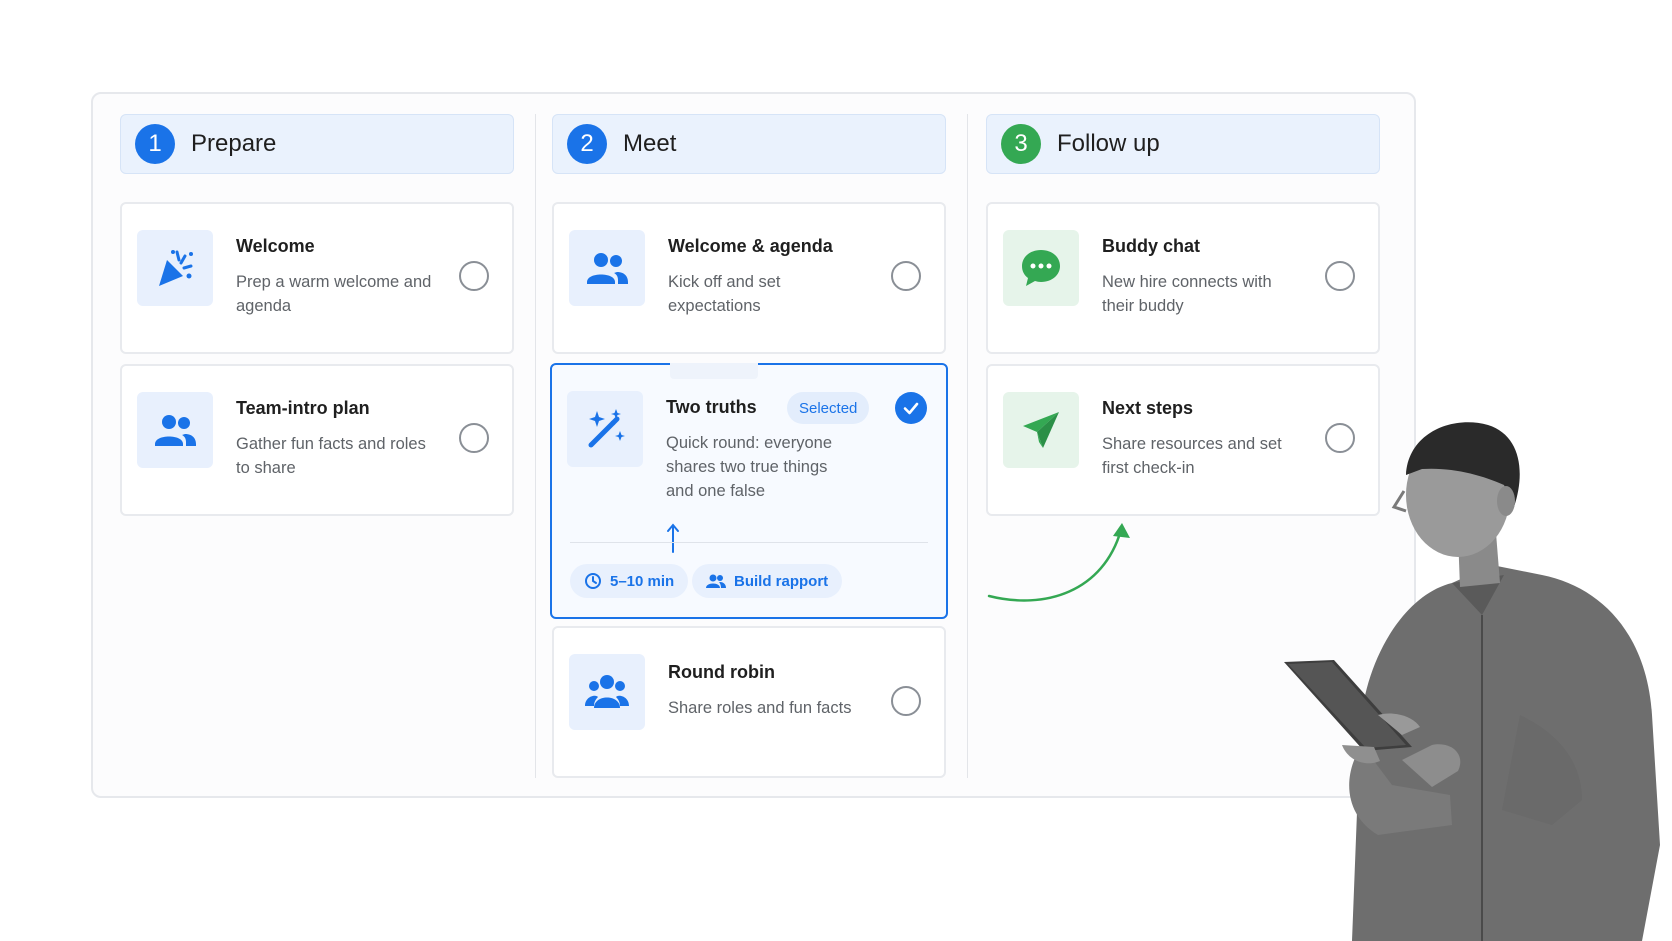 The image size is (1672, 941). I want to click on column-title: Prepare, so click(234, 143).